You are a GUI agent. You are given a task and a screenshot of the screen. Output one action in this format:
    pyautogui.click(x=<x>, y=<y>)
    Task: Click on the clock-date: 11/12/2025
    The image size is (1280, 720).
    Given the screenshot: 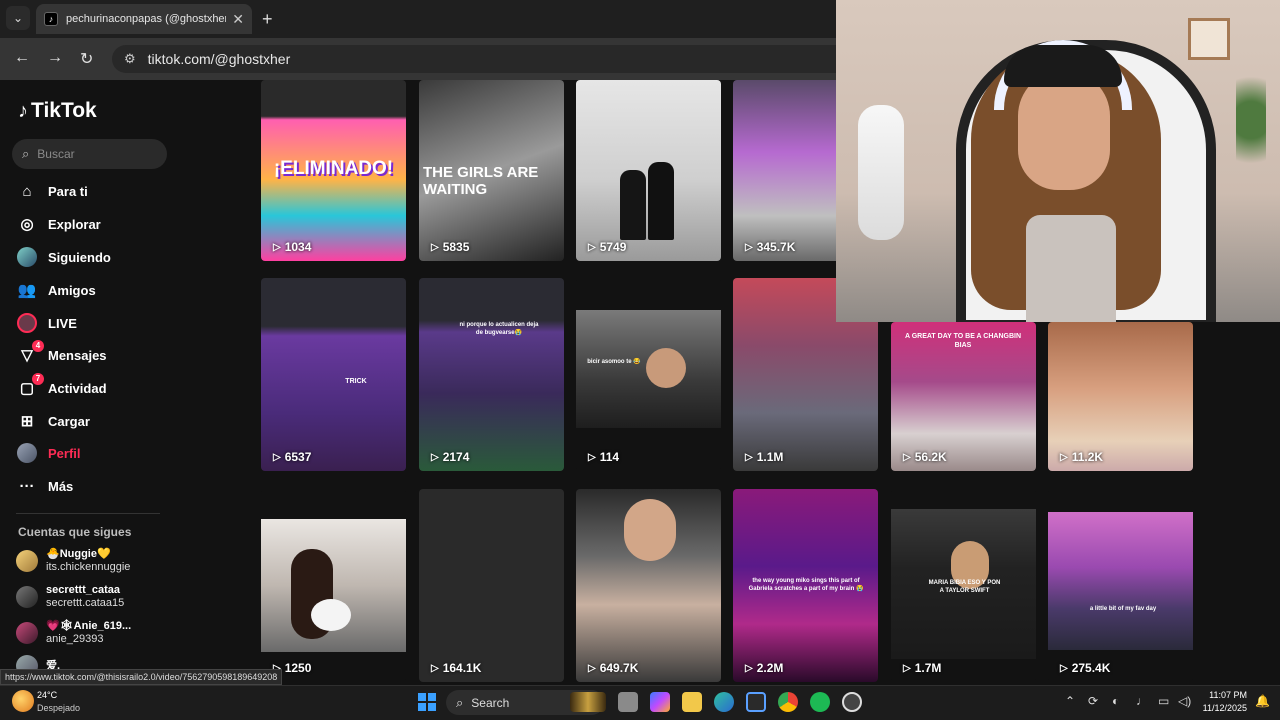 What is the action you would take?
    pyautogui.click(x=1223, y=708)
    